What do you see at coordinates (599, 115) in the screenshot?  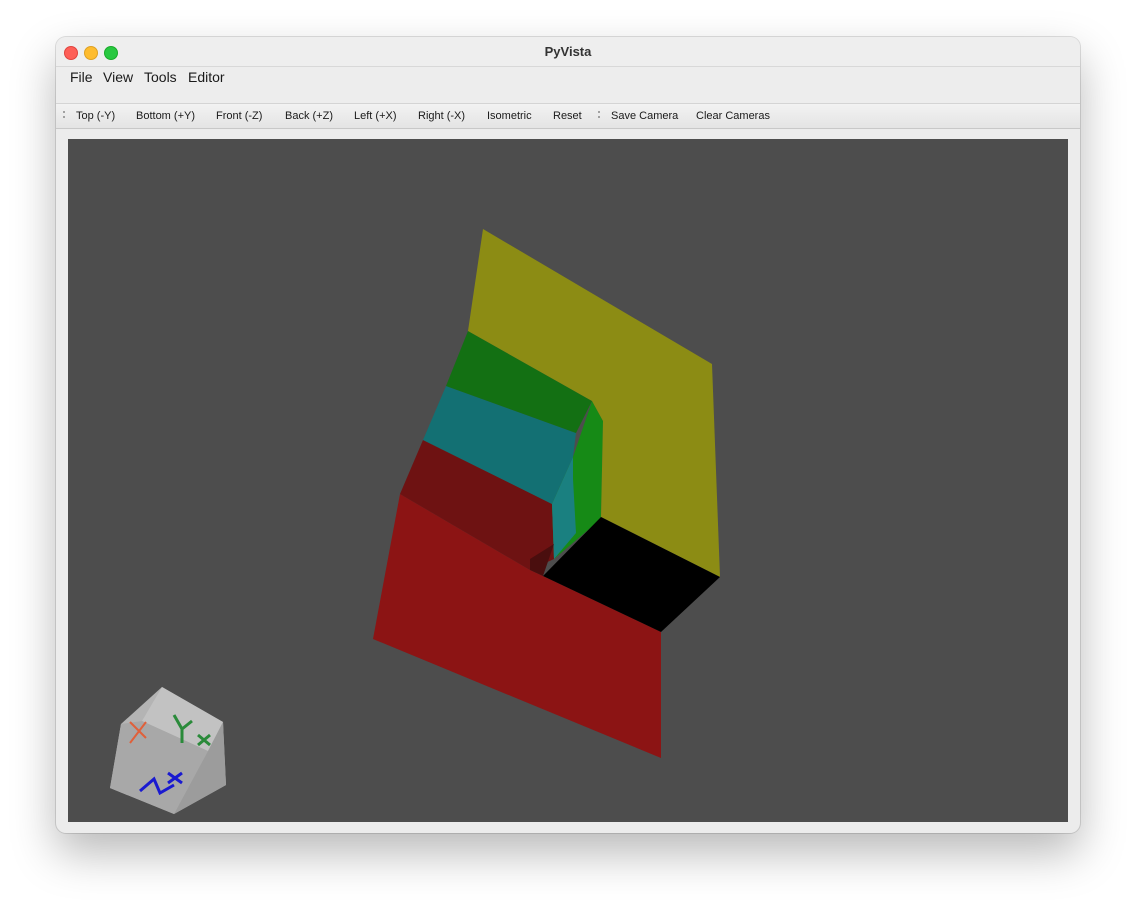 I see `toolbar-separator` at bounding box center [599, 115].